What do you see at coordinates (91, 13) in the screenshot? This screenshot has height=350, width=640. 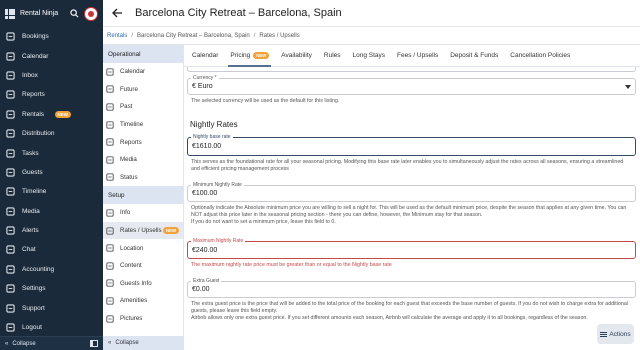 I see `avatar` at bounding box center [91, 13].